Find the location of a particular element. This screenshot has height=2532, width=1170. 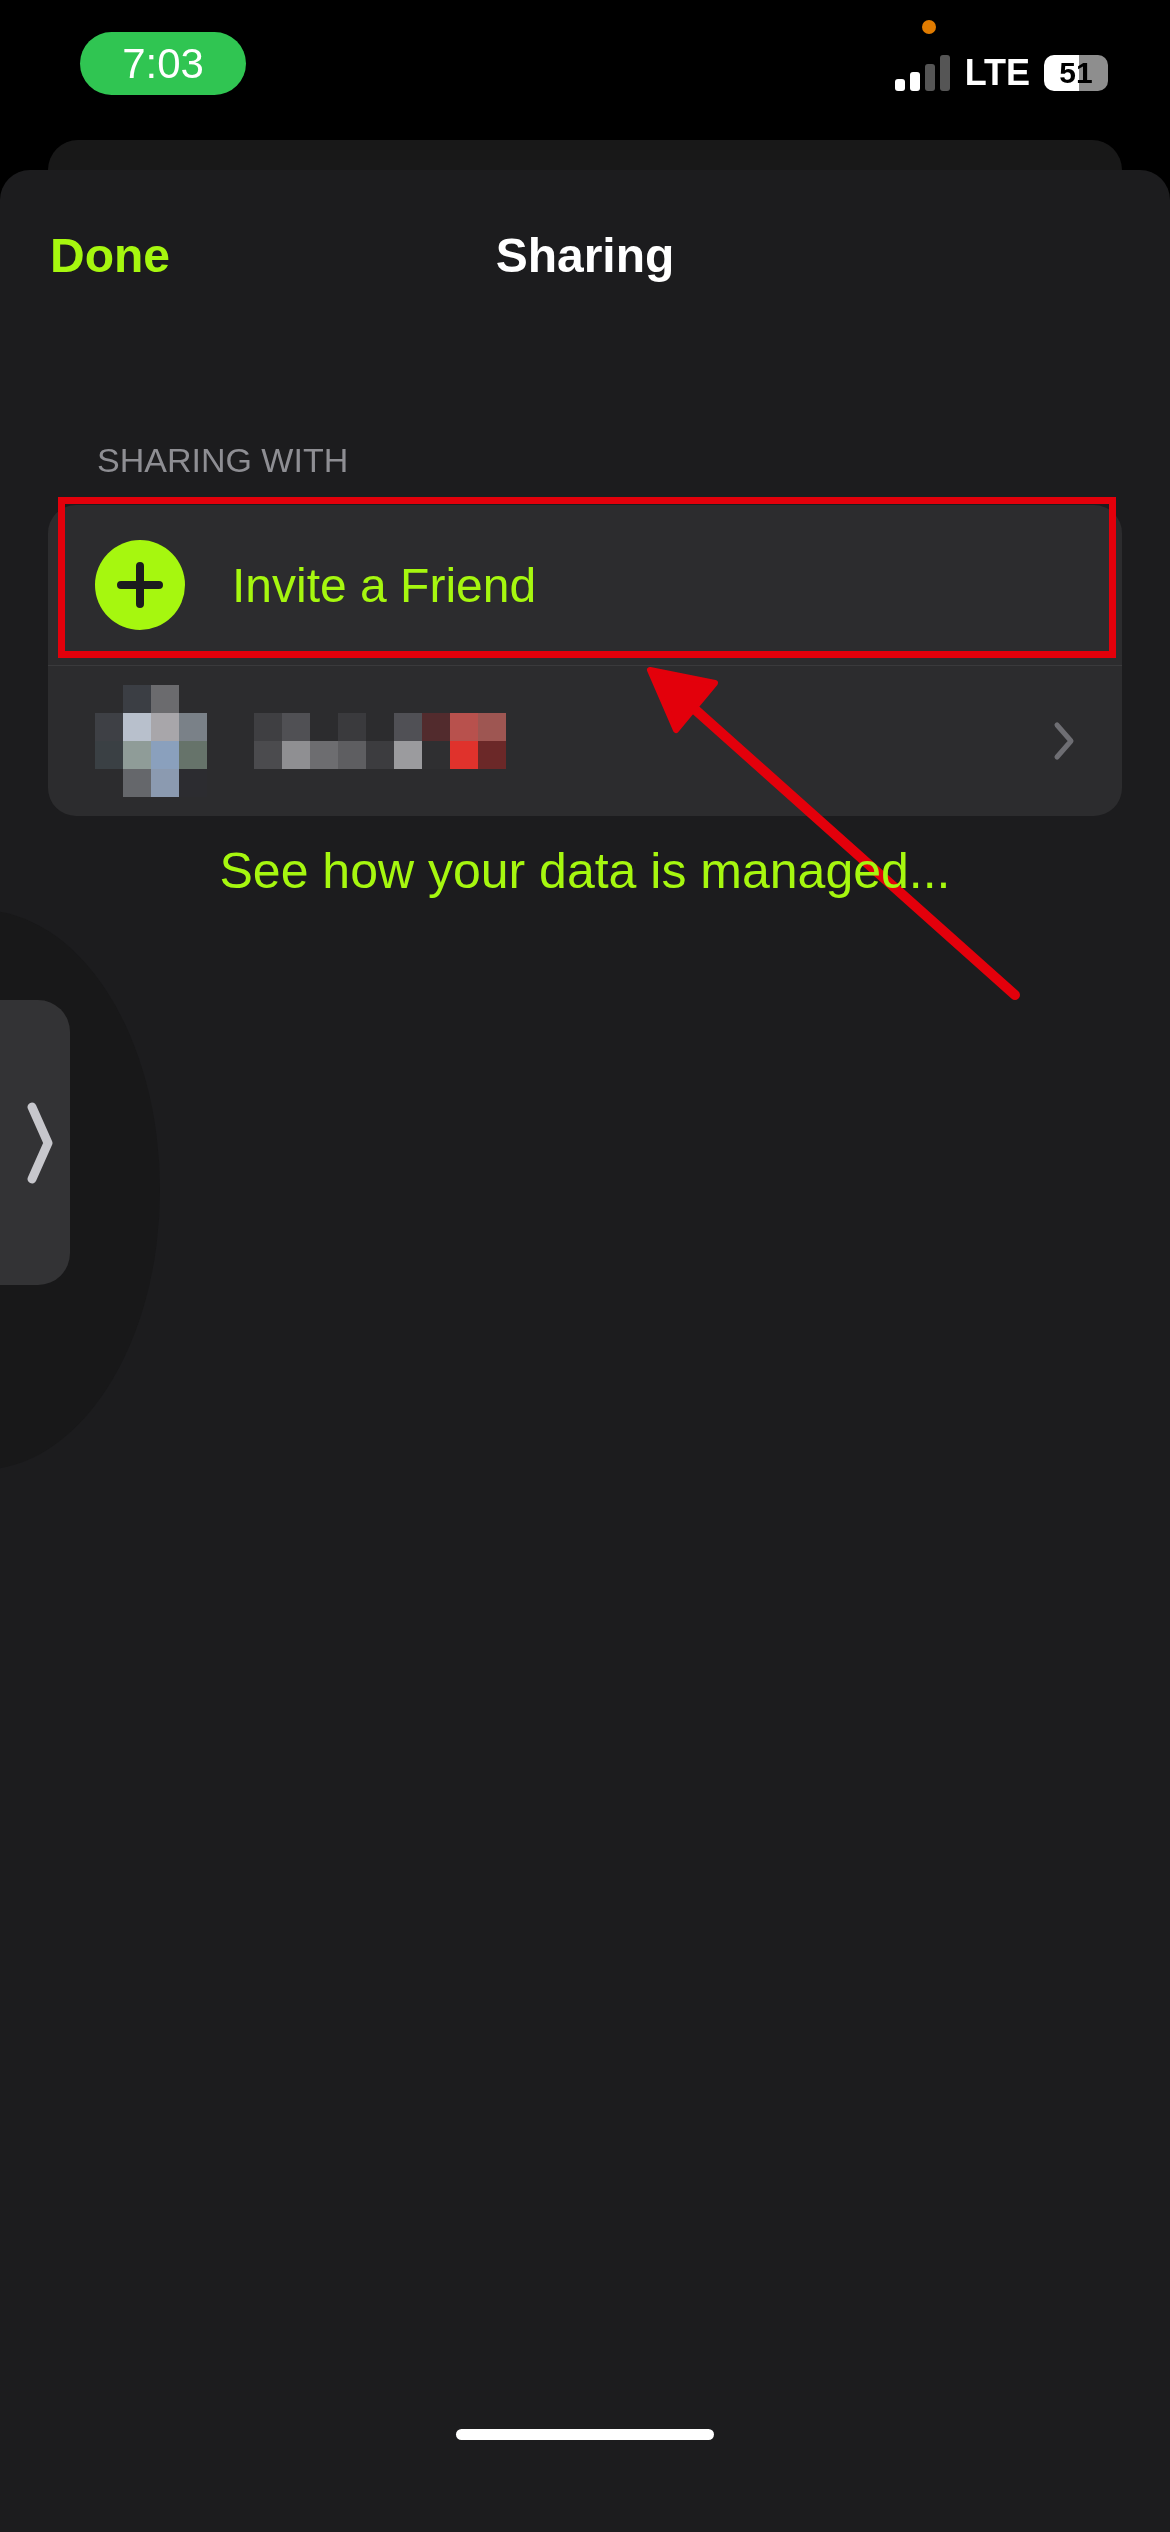

side-handle is located at coordinates (35, 1142).